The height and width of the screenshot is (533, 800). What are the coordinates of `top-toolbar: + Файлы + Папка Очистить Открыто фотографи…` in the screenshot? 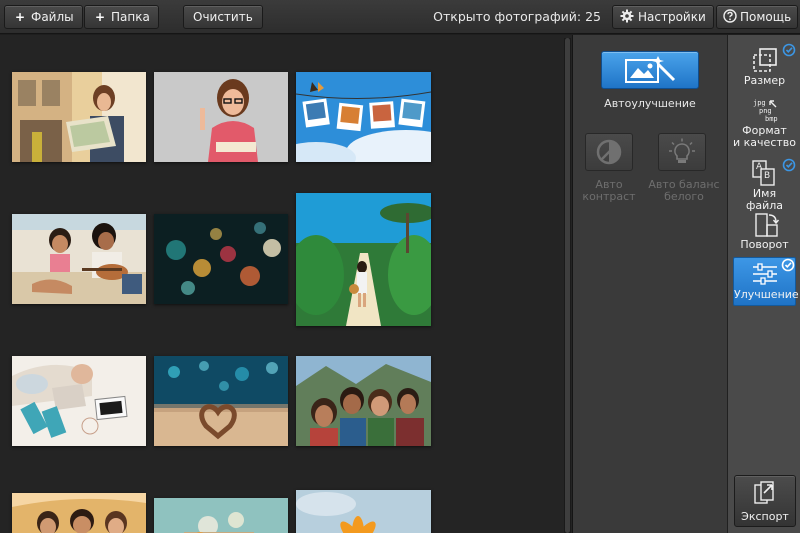 It's located at (400, 17).